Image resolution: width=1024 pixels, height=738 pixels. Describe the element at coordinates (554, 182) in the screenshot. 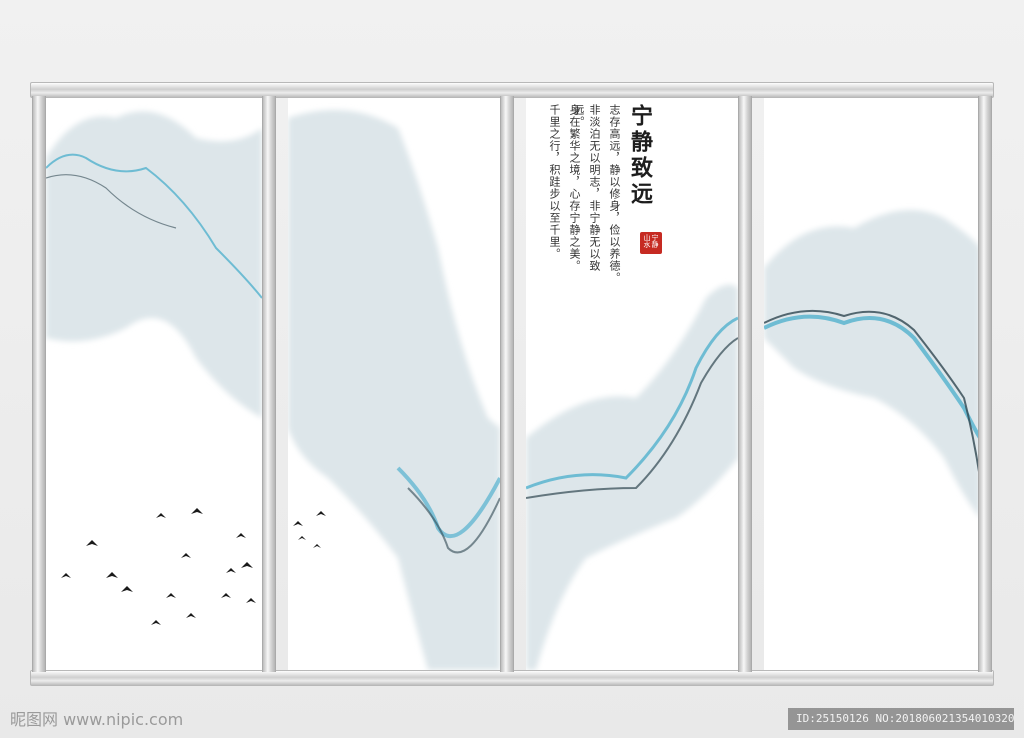

I see `poem-line-4: 千里之行，积跬步以至千里。` at that location.